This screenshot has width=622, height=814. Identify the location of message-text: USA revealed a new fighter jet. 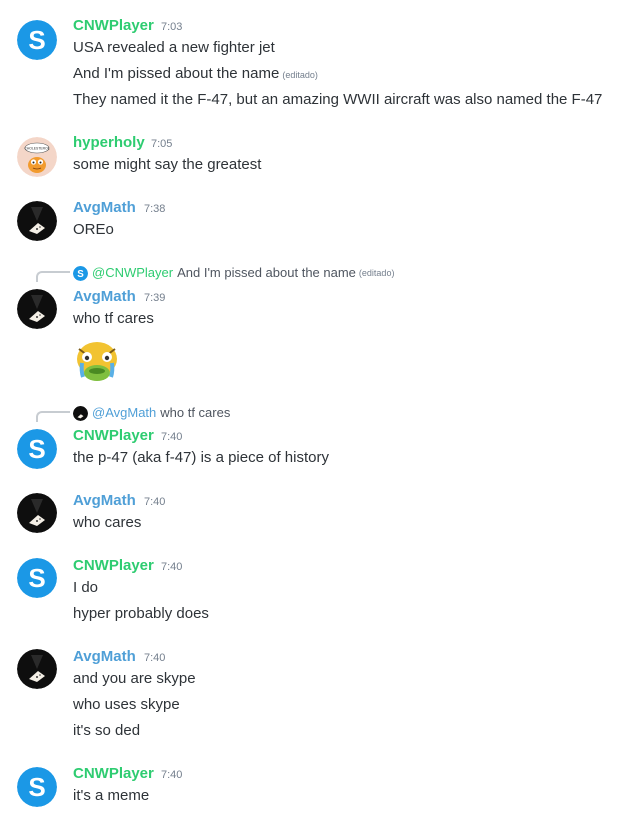
(174, 47).